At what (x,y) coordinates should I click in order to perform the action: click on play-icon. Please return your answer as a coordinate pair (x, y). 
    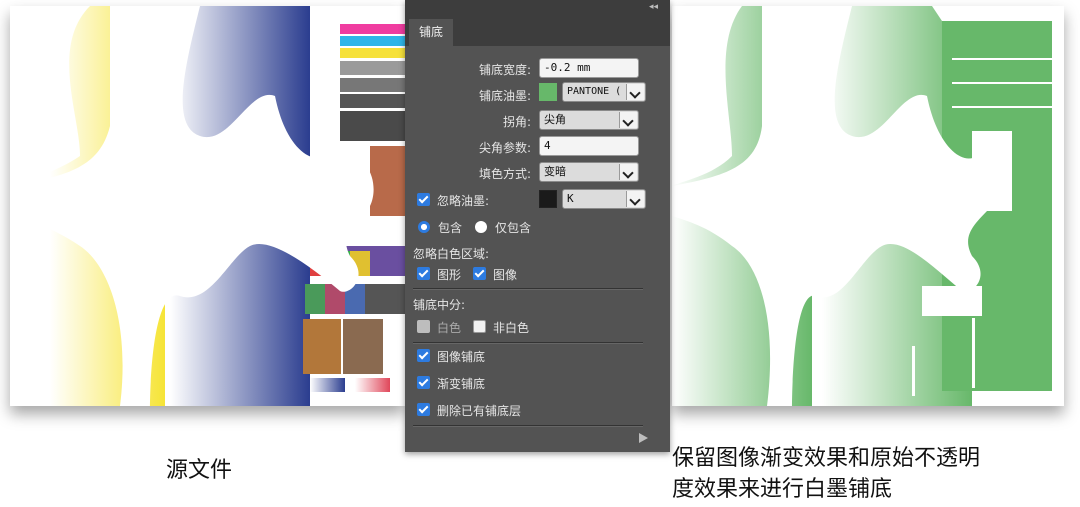
    Looking at the image, I should click on (643, 438).